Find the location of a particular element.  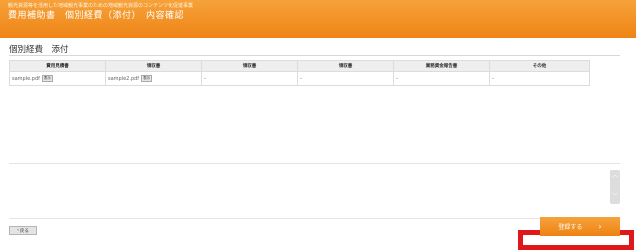

back-button: ‹ 戻る is located at coordinates (23, 230).